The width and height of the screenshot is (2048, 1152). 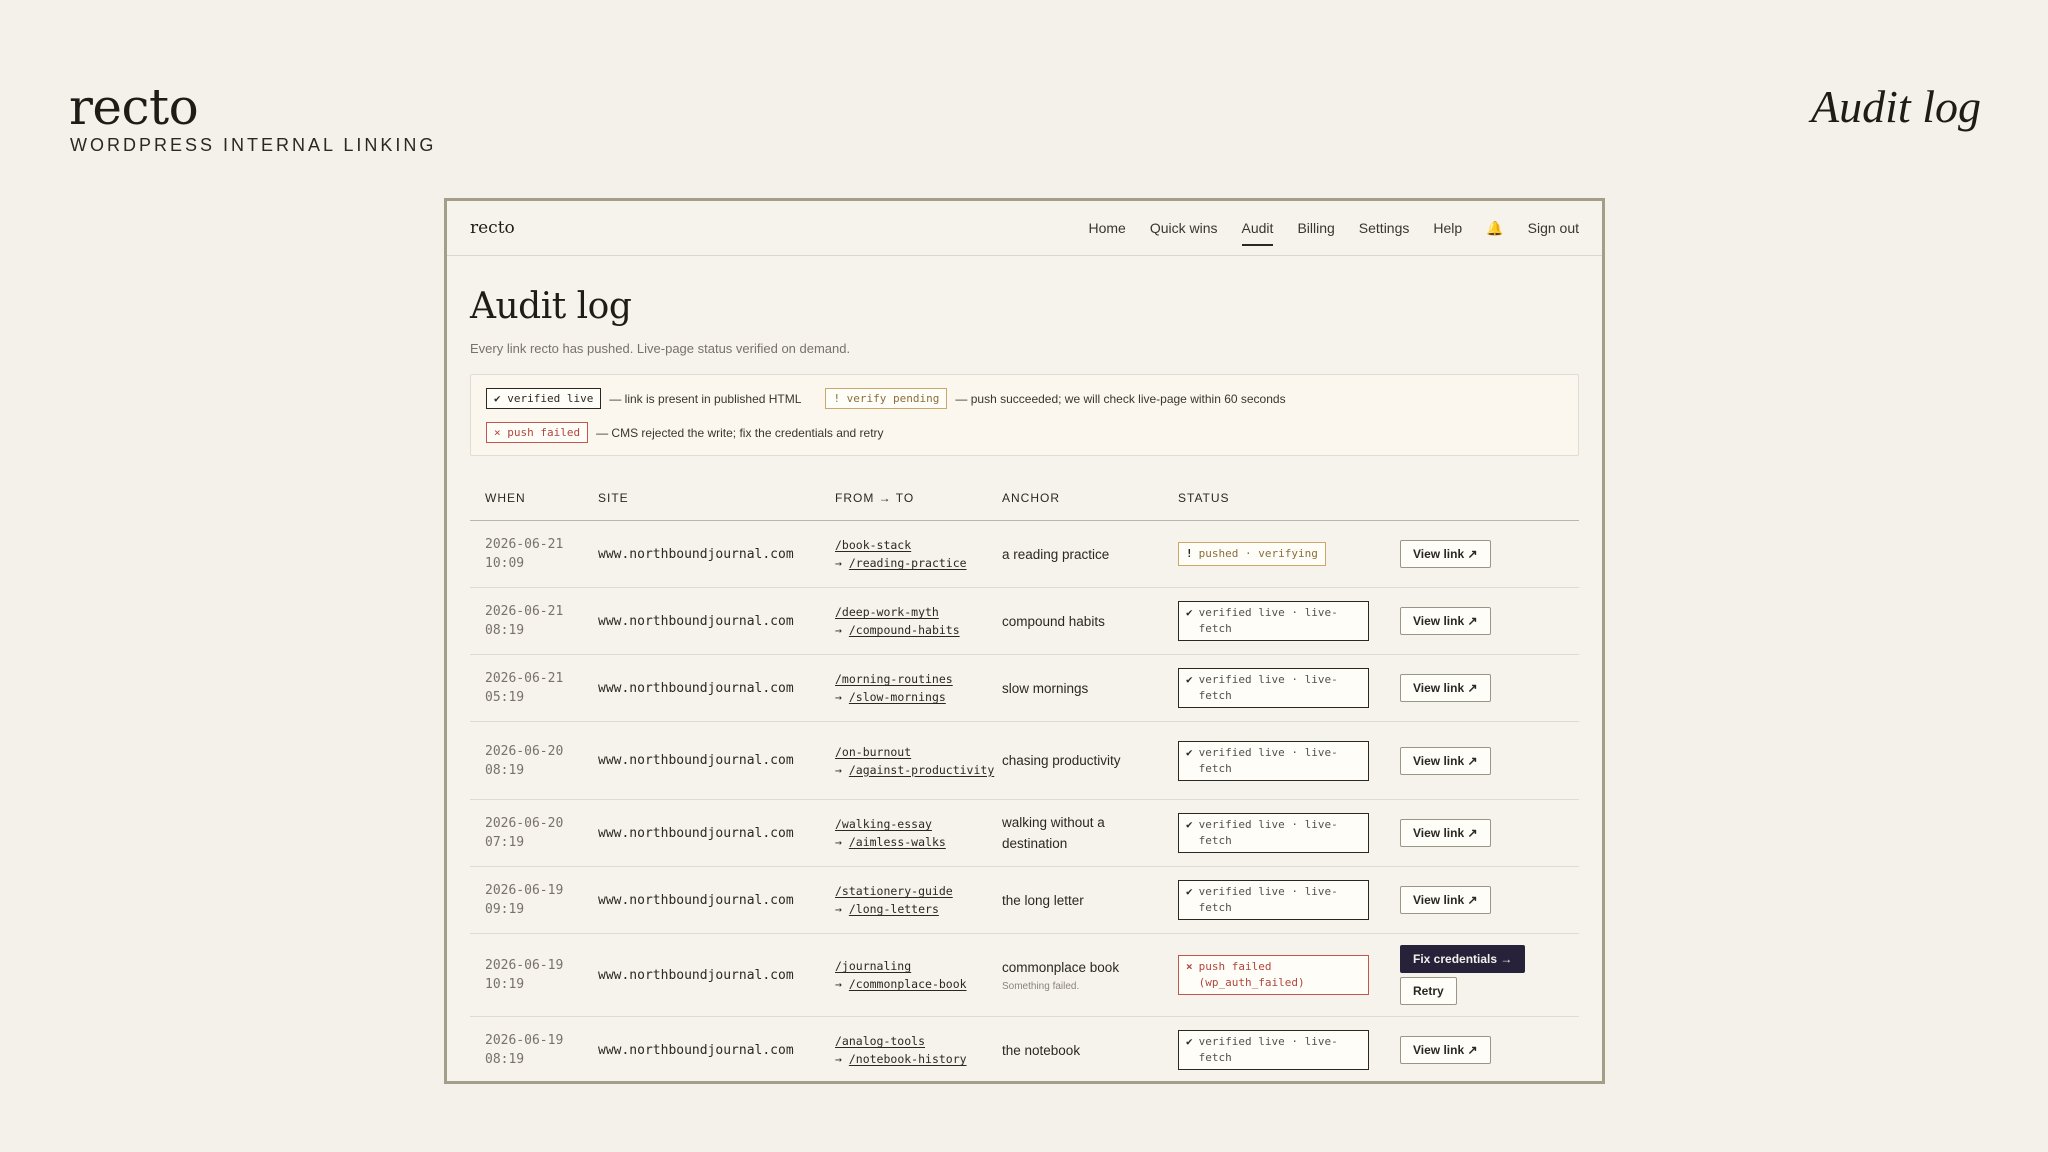 What do you see at coordinates (1204, 498) in the screenshot?
I see `header-status: STATUS` at bounding box center [1204, 498].